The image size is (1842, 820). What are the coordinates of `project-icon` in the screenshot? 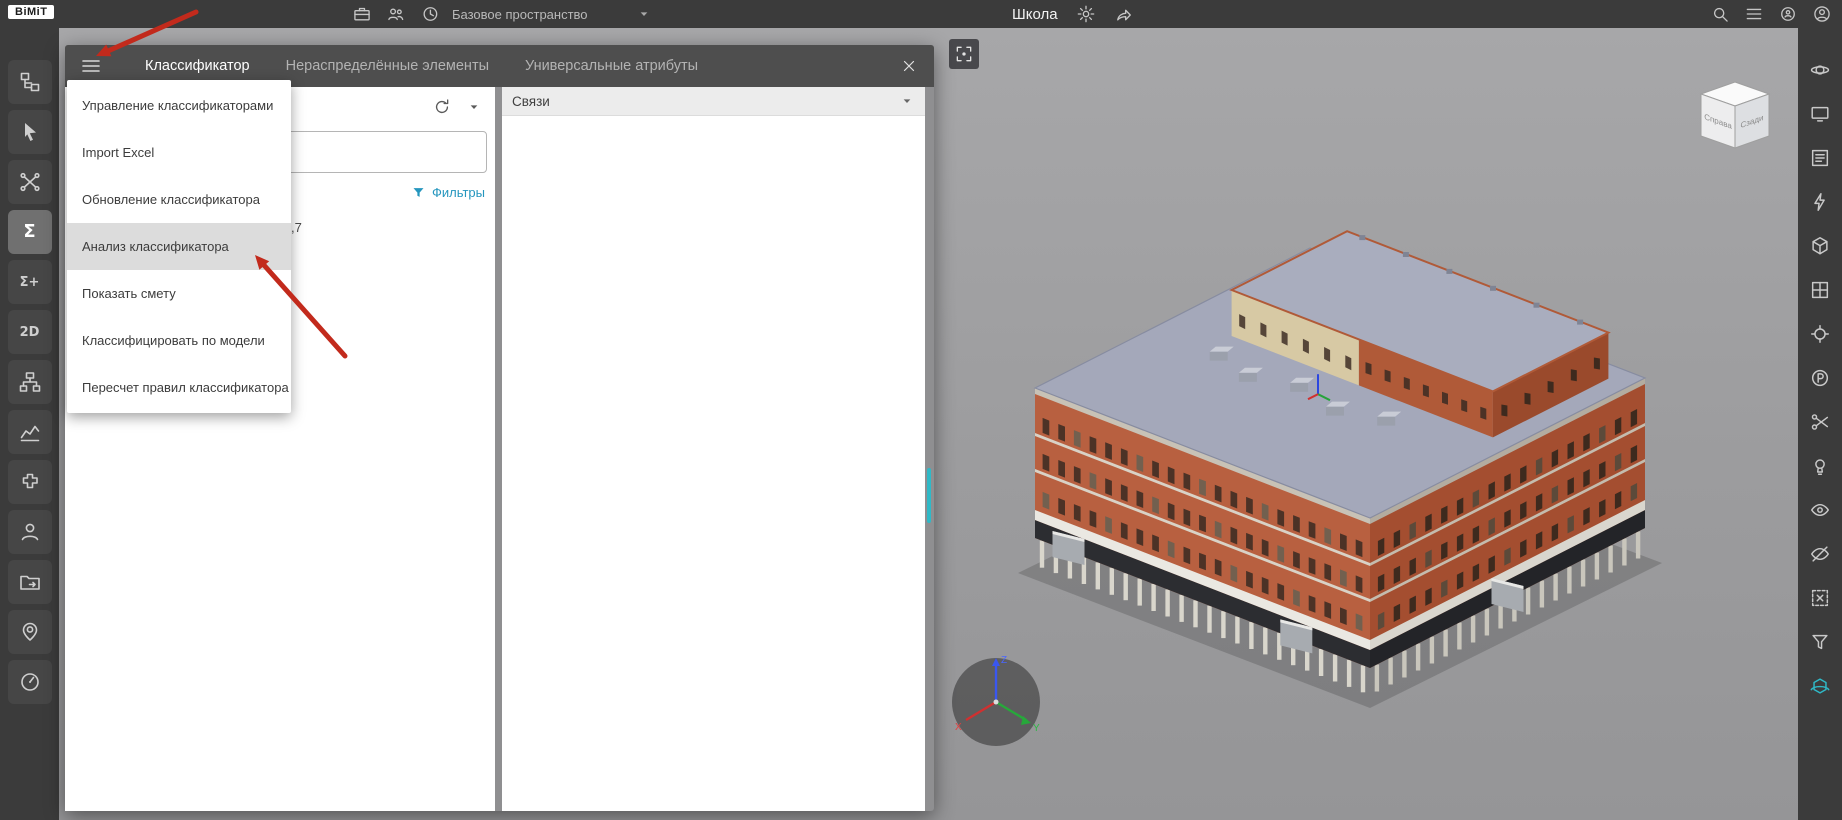 It's located at (362, 14).